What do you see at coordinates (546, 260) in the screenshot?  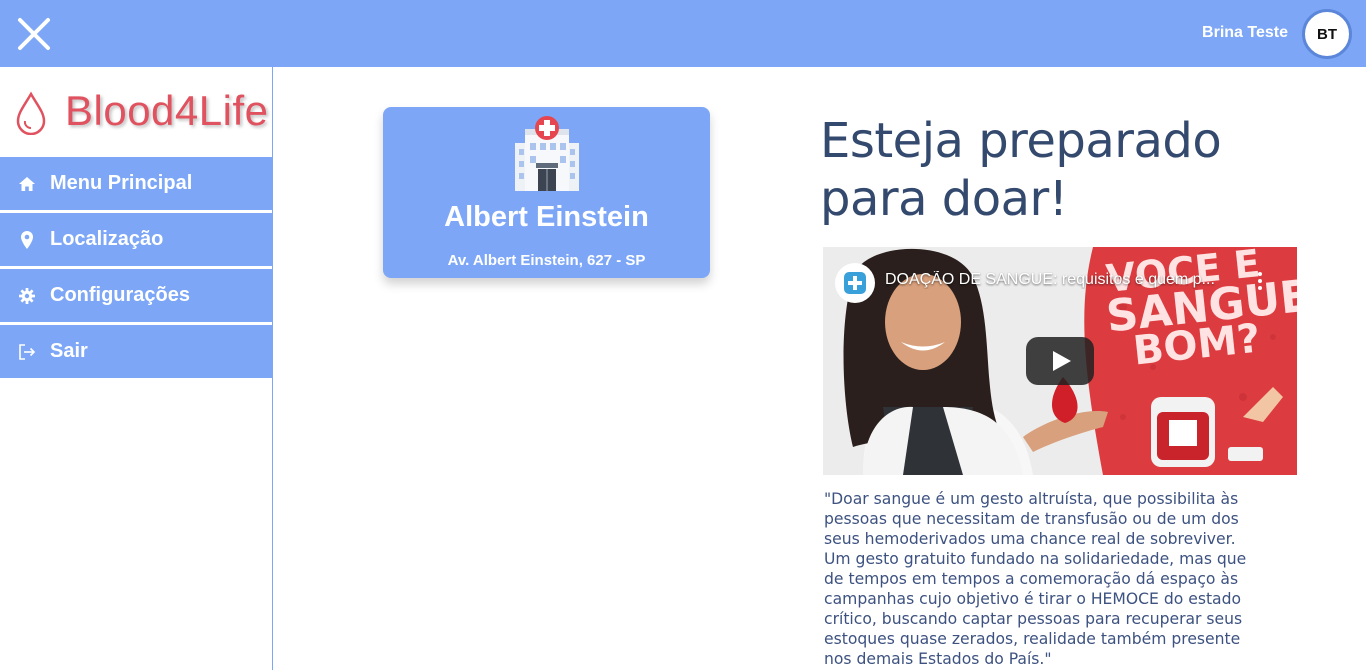 I see `hospital-address: Av. Albert Einstein, 627 - SP` at bounding box center [546, 260].